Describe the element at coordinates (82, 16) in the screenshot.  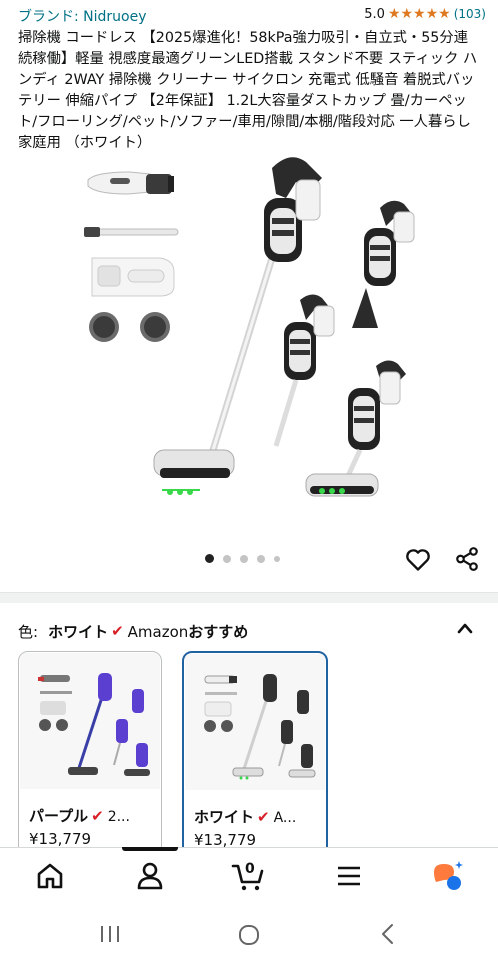
I see `brand-link: ブランド: Nidruoey` at that location.